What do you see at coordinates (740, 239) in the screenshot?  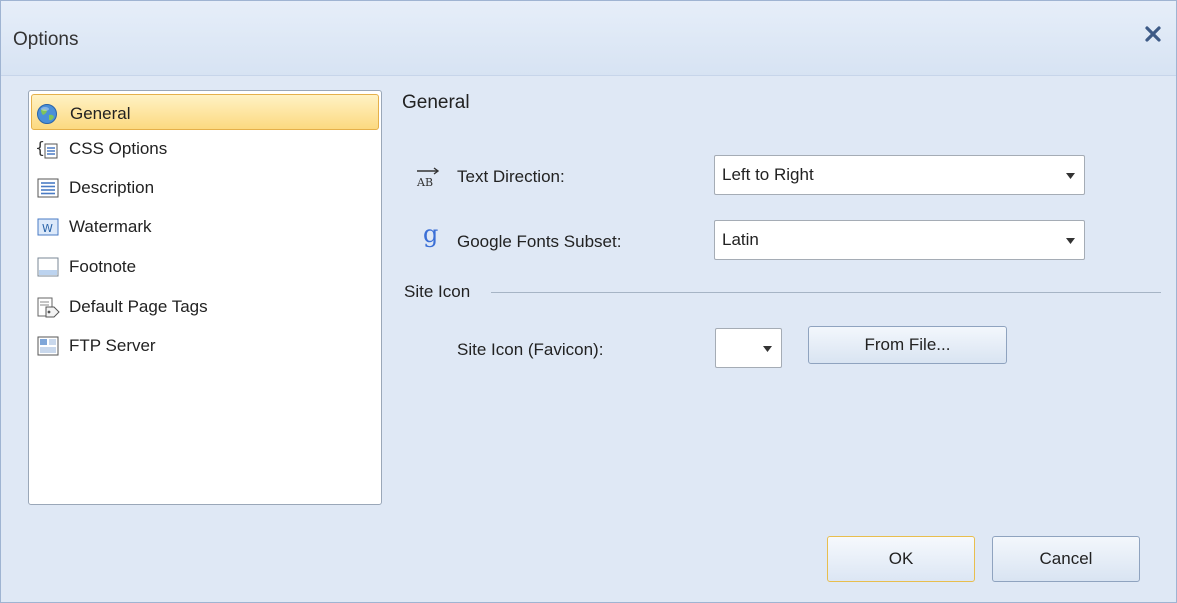 I see `google-fonts-value: Latin` at bounding box center [740, 239].